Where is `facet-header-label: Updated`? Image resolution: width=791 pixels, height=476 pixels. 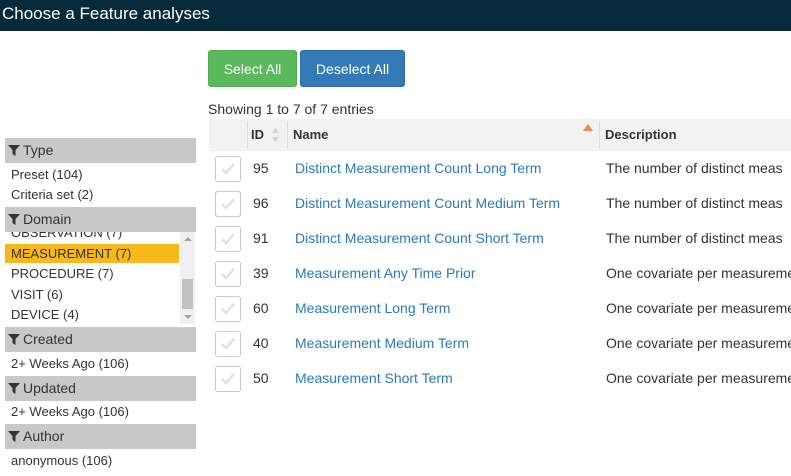
facet-header-label: Updated is located at coordinates (49, 388).